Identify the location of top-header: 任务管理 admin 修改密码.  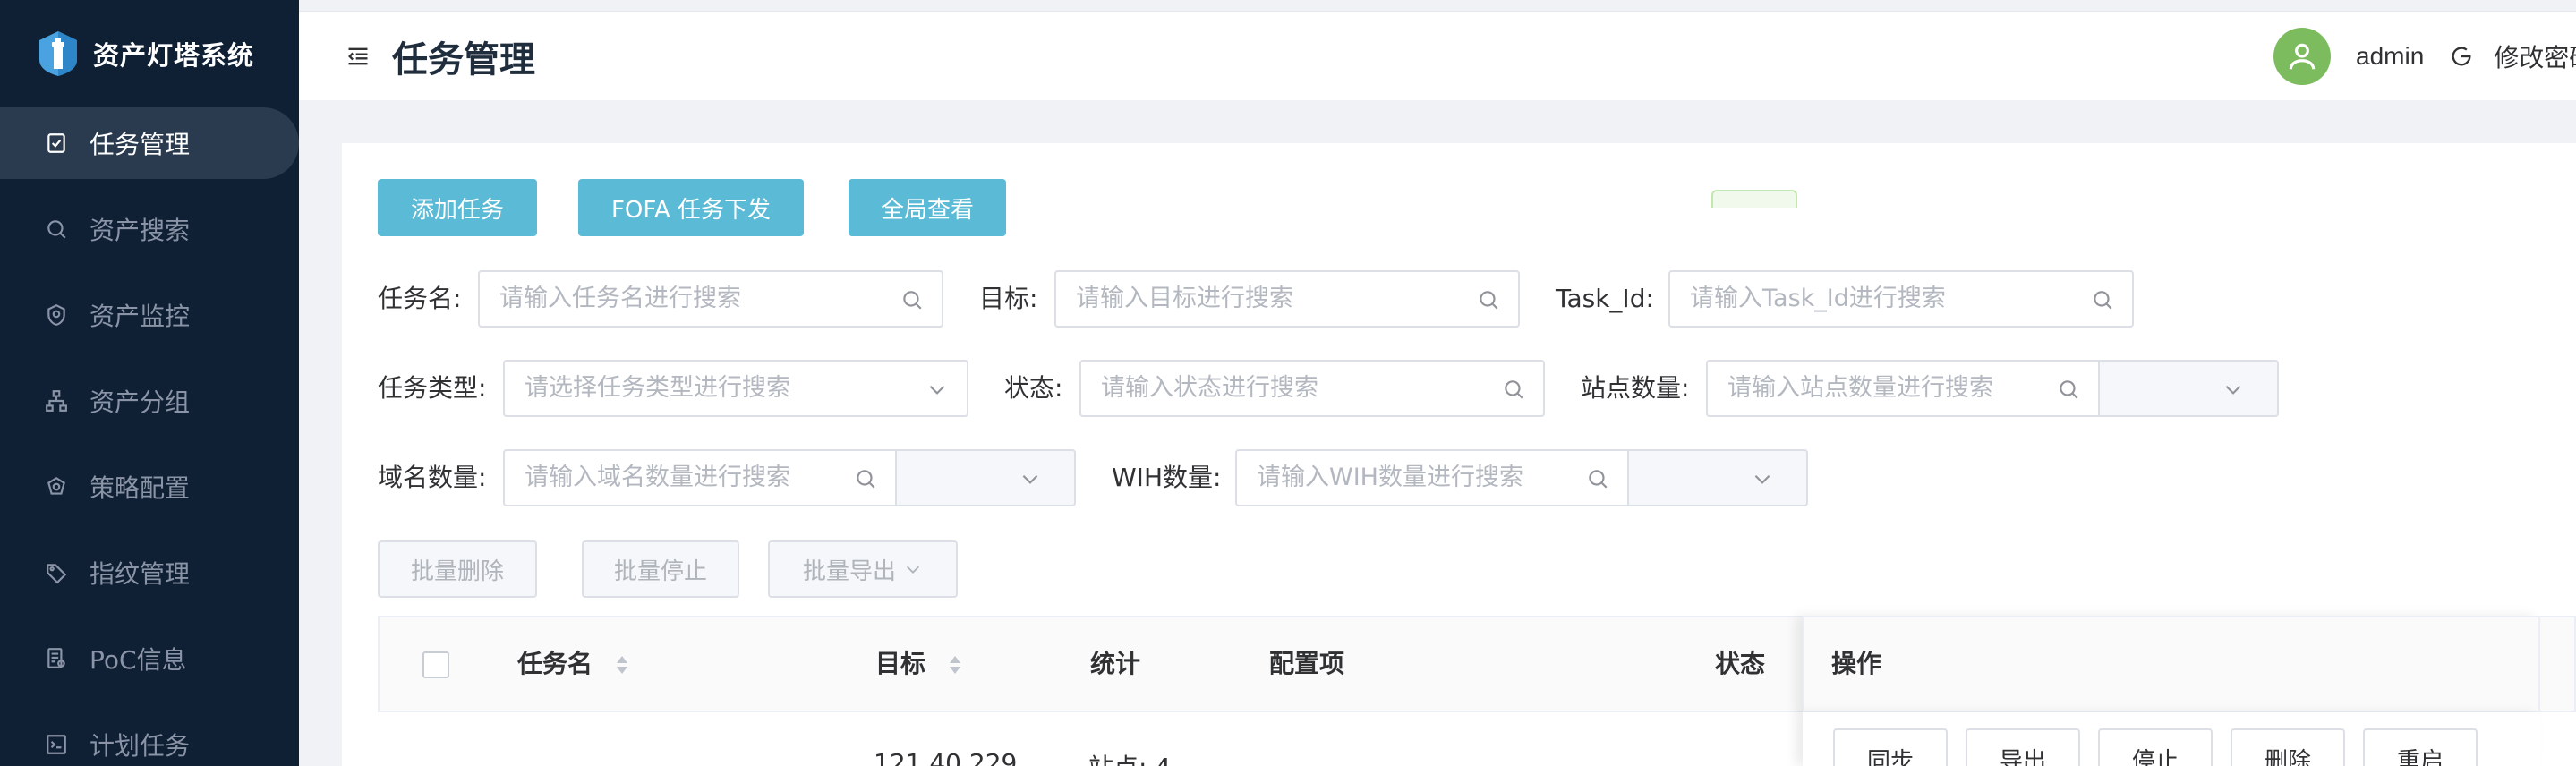
(1437, 55).